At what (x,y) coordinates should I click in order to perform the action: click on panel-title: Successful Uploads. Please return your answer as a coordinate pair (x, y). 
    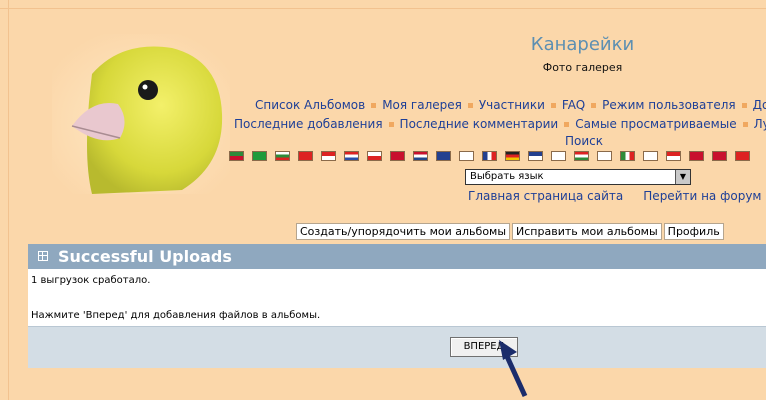
    Looking at the image, I should click on (145, 256).